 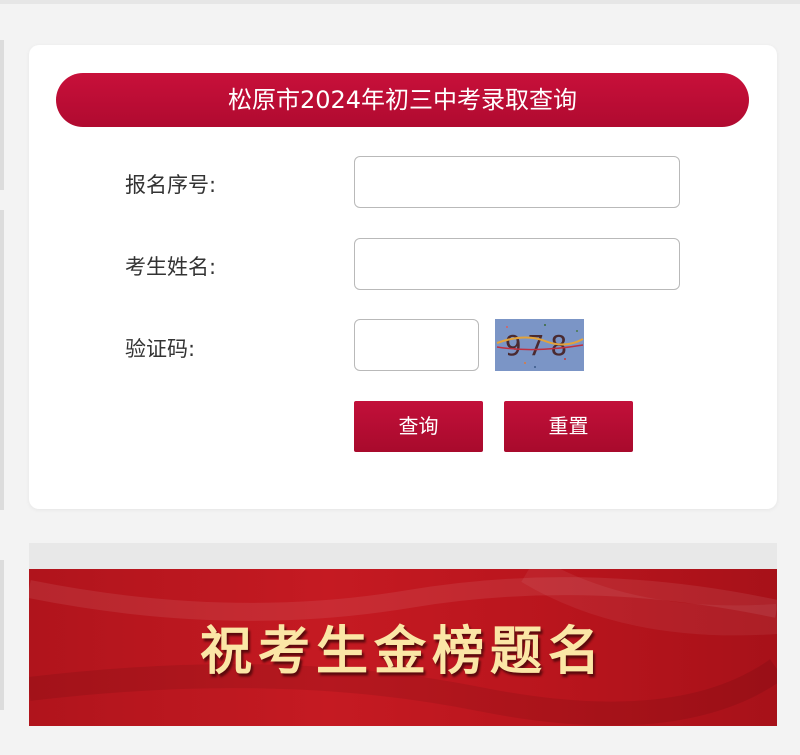 What do you see at coordinates (517, 264) in the screenshot?
I see `student-name-input` at bounding box center [517, 264].